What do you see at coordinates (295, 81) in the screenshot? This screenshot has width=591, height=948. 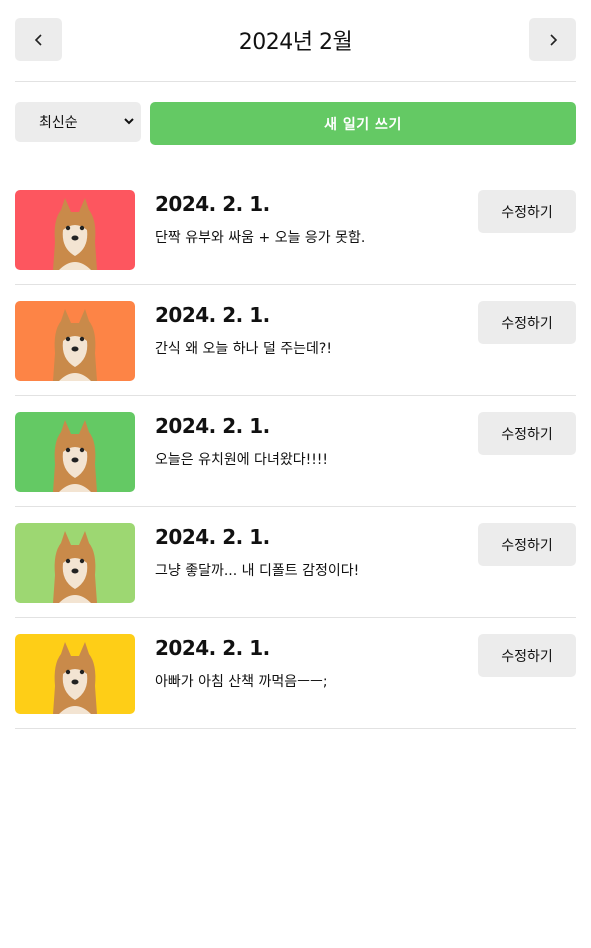 I see `header-divider` at bounding box center [295, 81].